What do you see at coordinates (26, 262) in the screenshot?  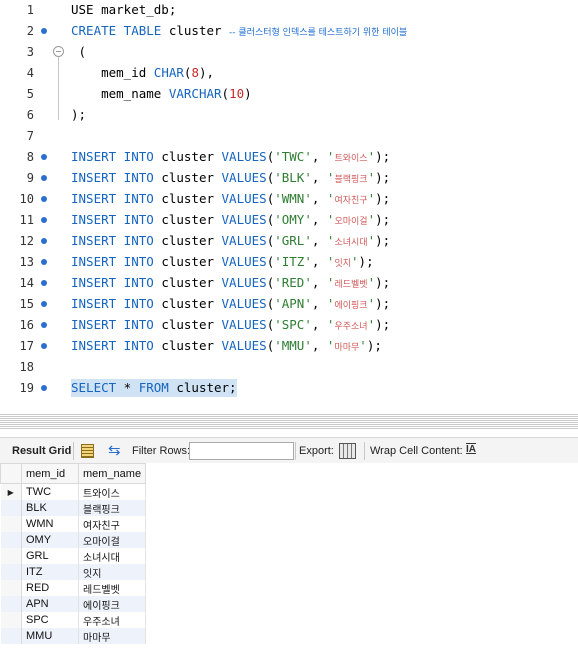 I see `line-number: 13` at bounding box center [26, 262].